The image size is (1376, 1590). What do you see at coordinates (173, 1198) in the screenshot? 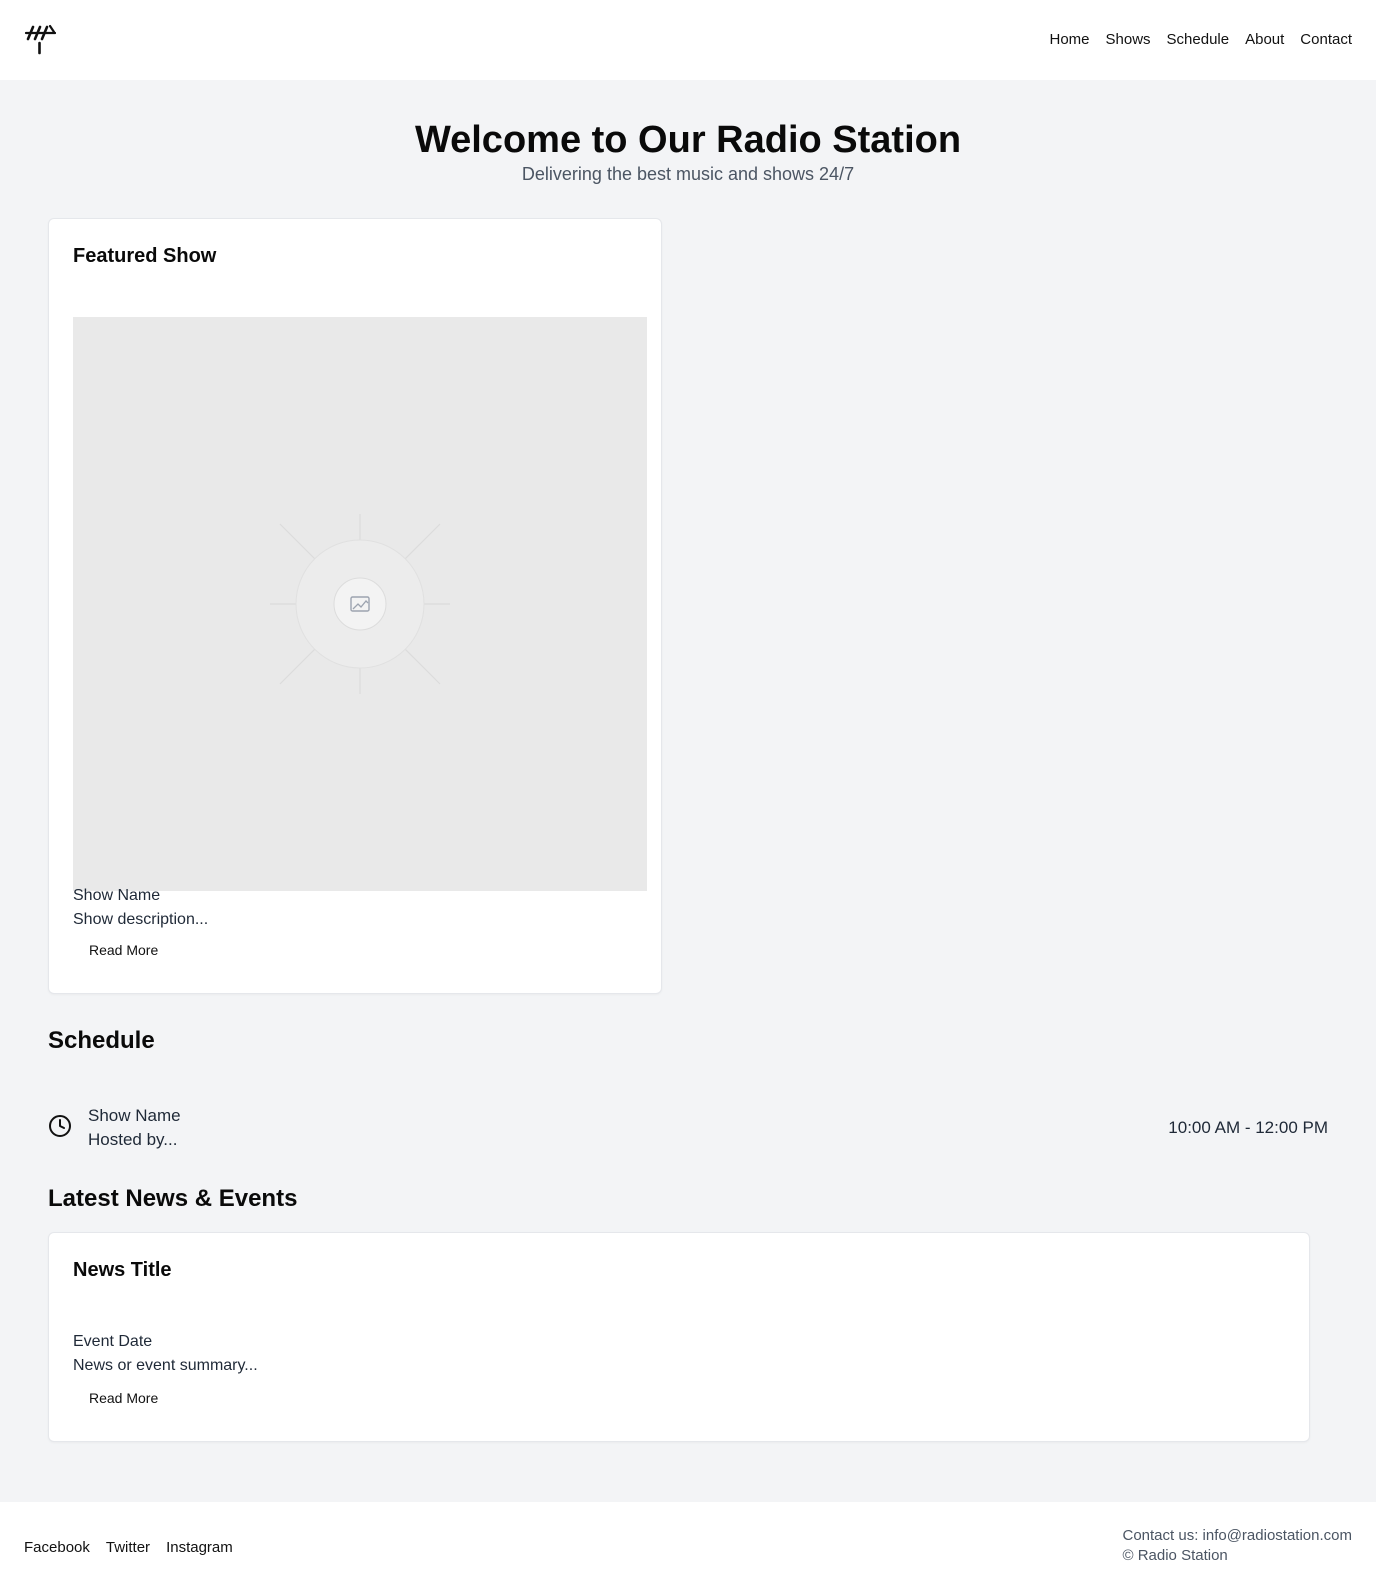
I see `news-heading: Latest News & Events` at bounding box center [173, 1198].